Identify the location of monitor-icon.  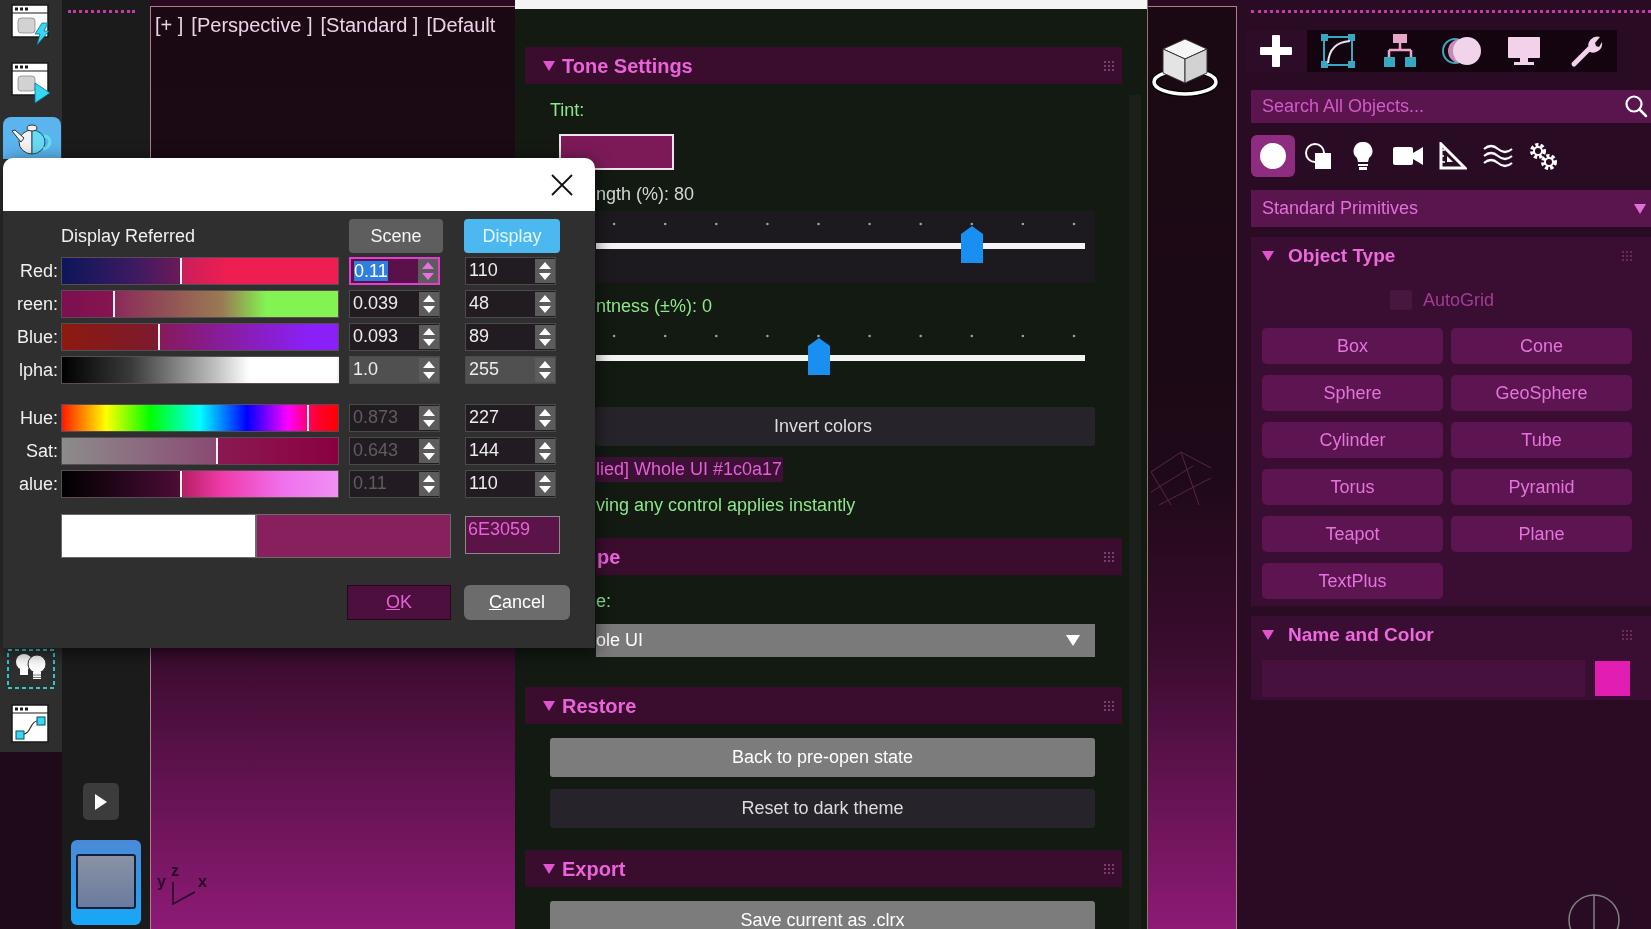
(1524, 51).